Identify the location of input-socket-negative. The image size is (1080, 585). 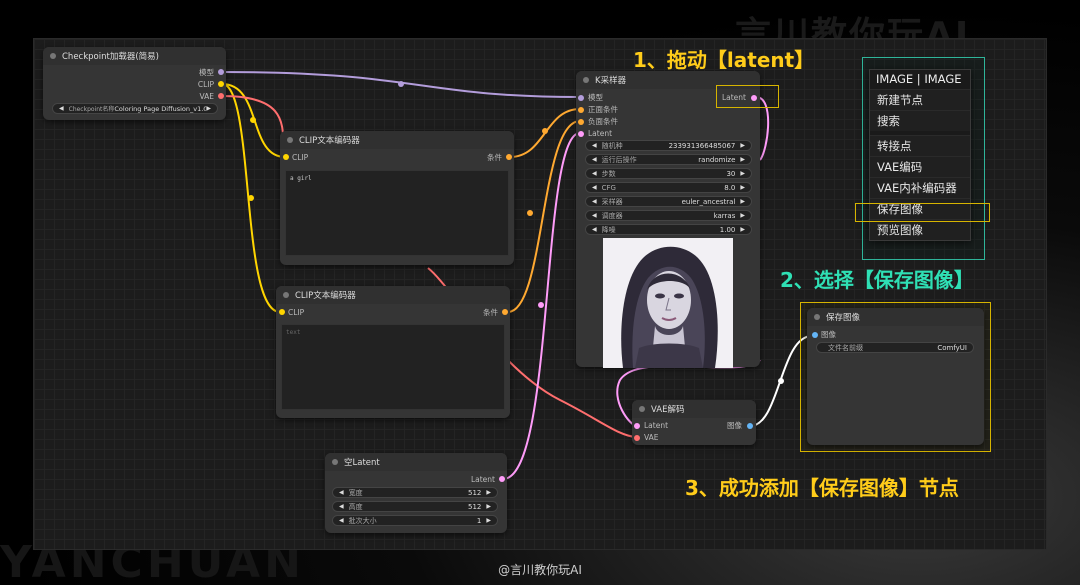
(581, 122).